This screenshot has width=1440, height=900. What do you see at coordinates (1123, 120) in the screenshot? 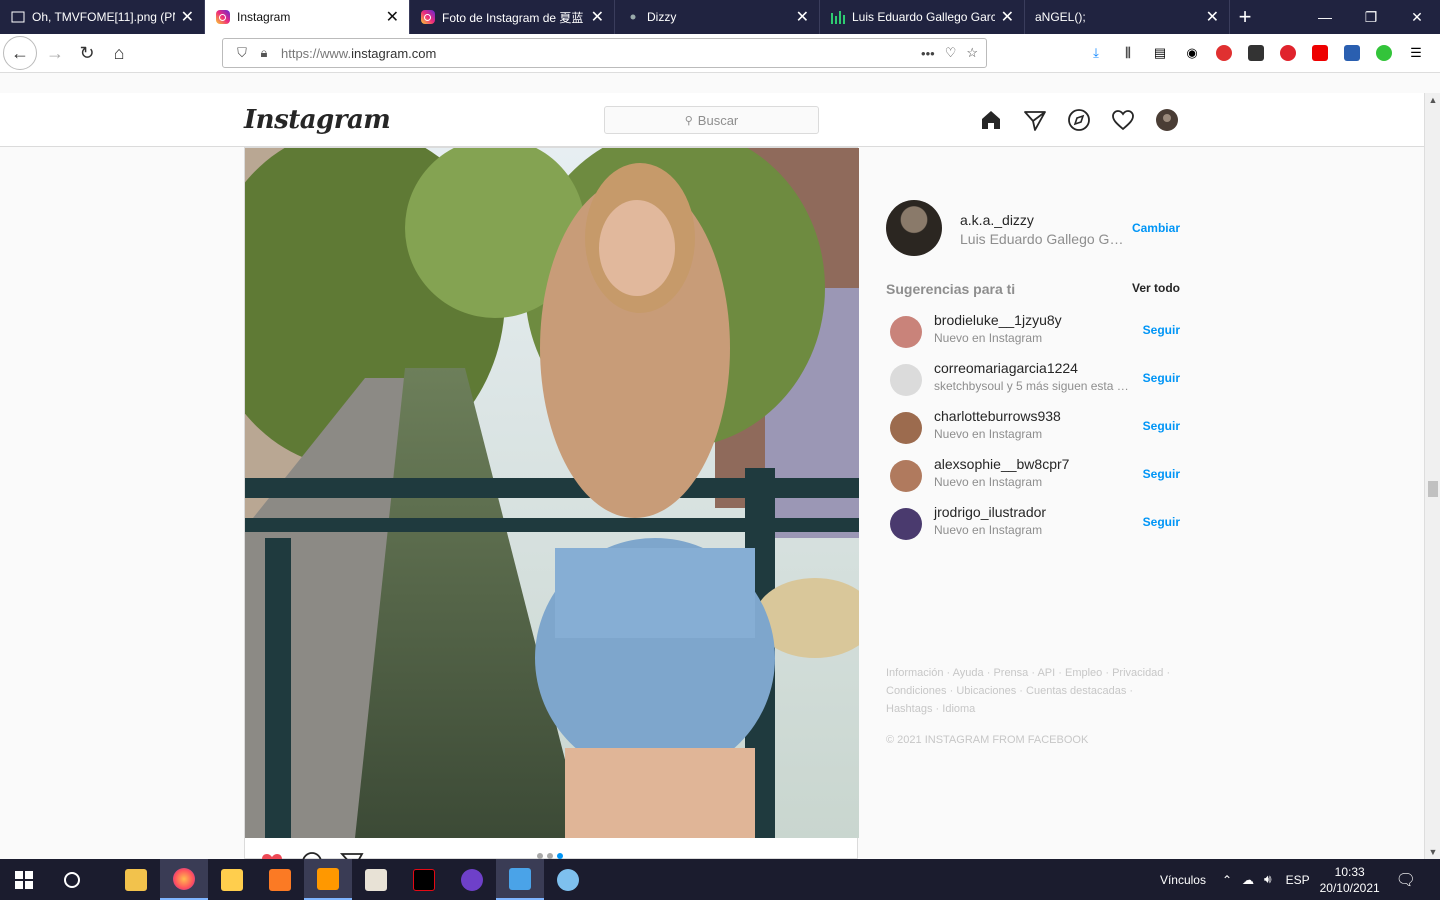
I see `activity-heart-icon` at bounding box center [1123, 120].